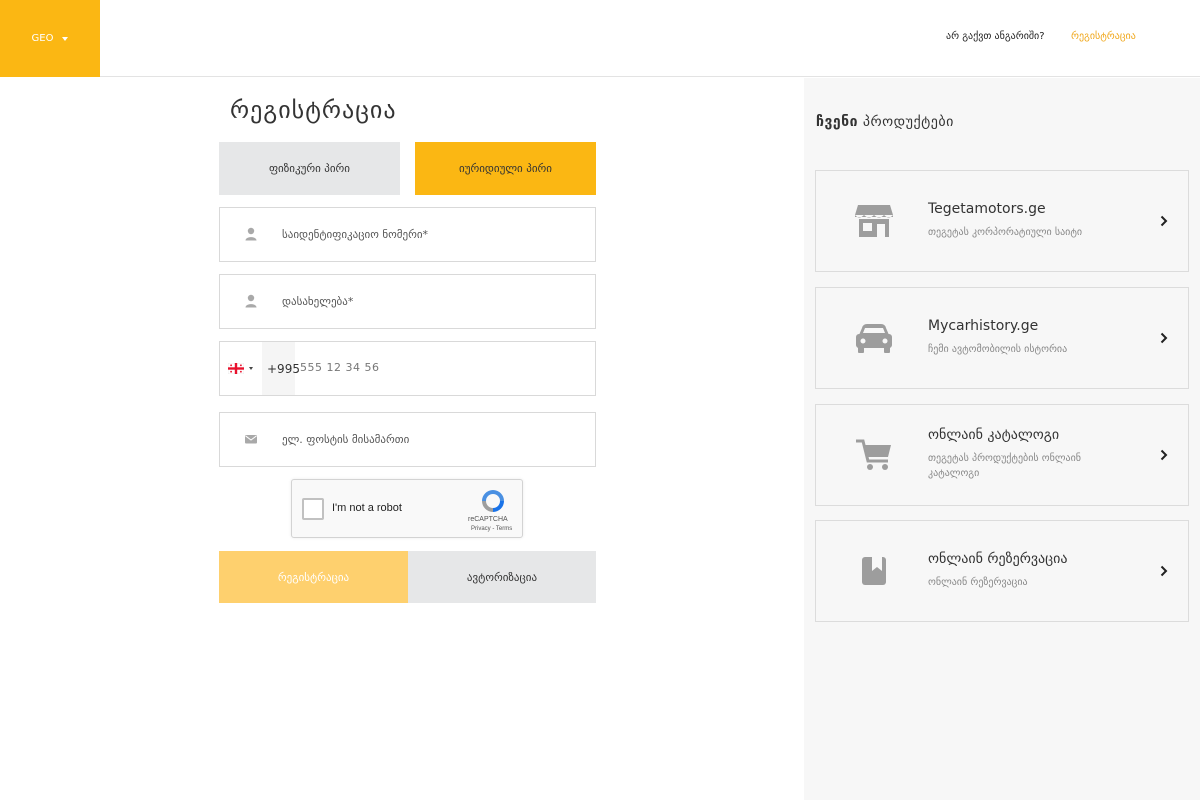  What do you see at coordinates (339, 367) in the screenshot?
I see `phone-input: 555 12 34 56` at bounding box center [339, 367].